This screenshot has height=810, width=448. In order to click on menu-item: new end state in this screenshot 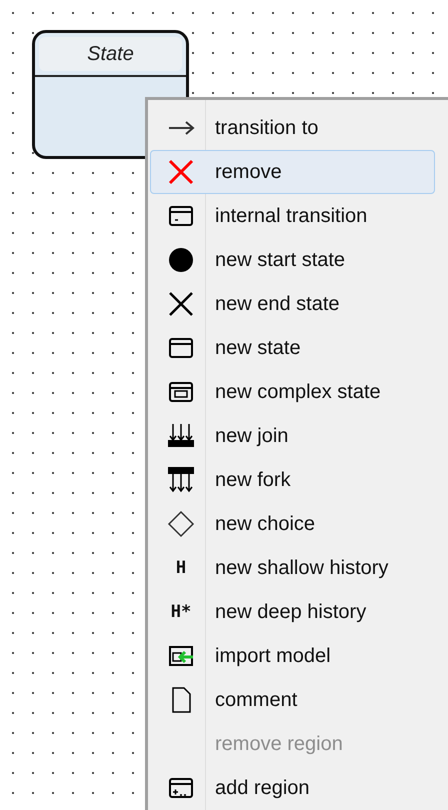, I will do `click(292, 304)`.